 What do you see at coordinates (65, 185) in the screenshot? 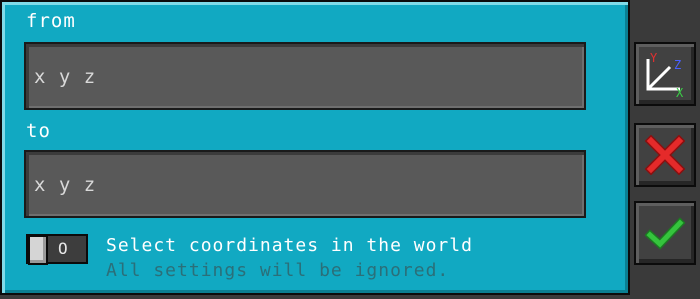
I see `to-field-value: x y z` at bounding box center [65, 185].